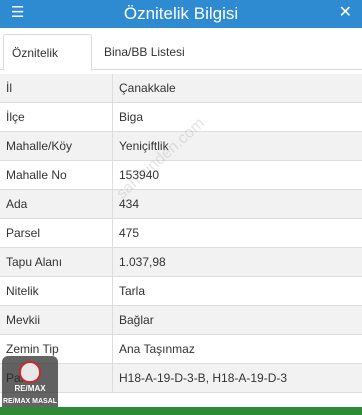  Describe the element at coordinates (47, 65) in the screenshot. I see `tab-attribute-info: Öznitelik Bilgisi` at that location.